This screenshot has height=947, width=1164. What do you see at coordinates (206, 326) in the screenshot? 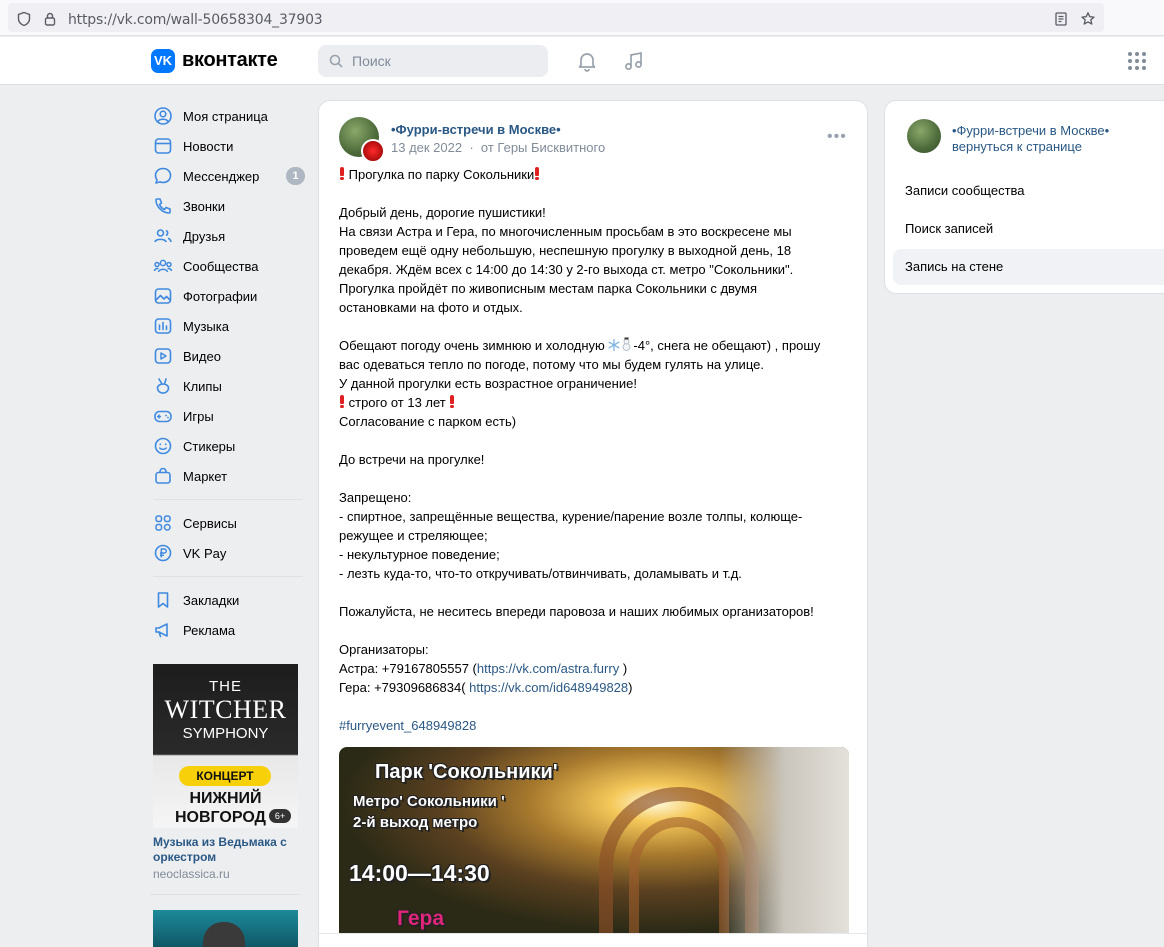
I see `nav-label: Музыка` at bounding box center [206, 326].